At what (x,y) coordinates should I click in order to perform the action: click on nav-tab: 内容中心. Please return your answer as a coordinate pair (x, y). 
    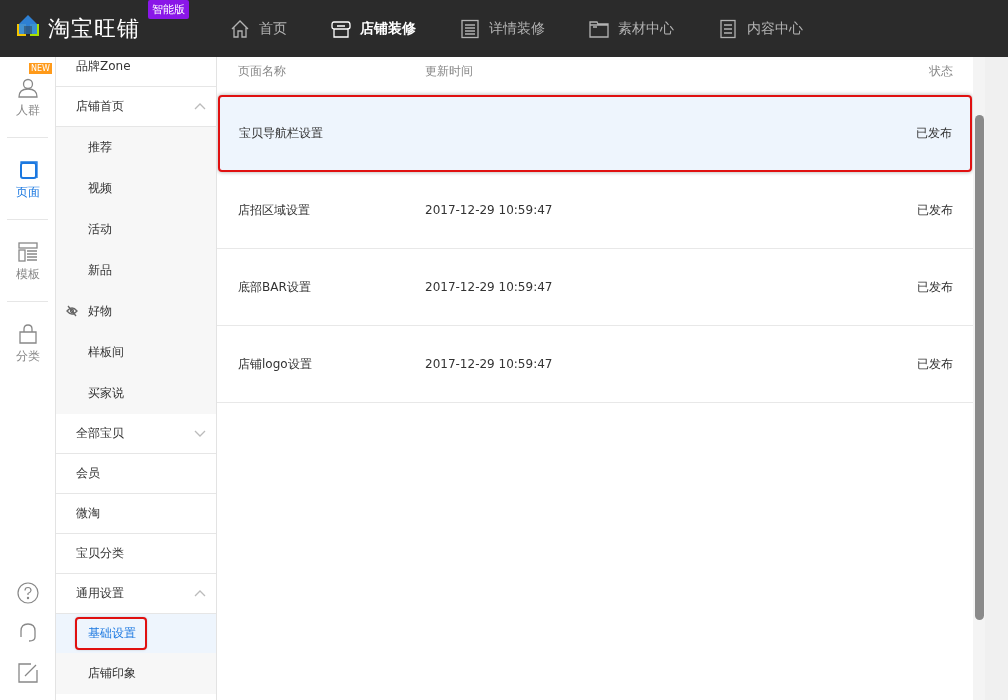
    Looking at the image, I should click on (760, 28).